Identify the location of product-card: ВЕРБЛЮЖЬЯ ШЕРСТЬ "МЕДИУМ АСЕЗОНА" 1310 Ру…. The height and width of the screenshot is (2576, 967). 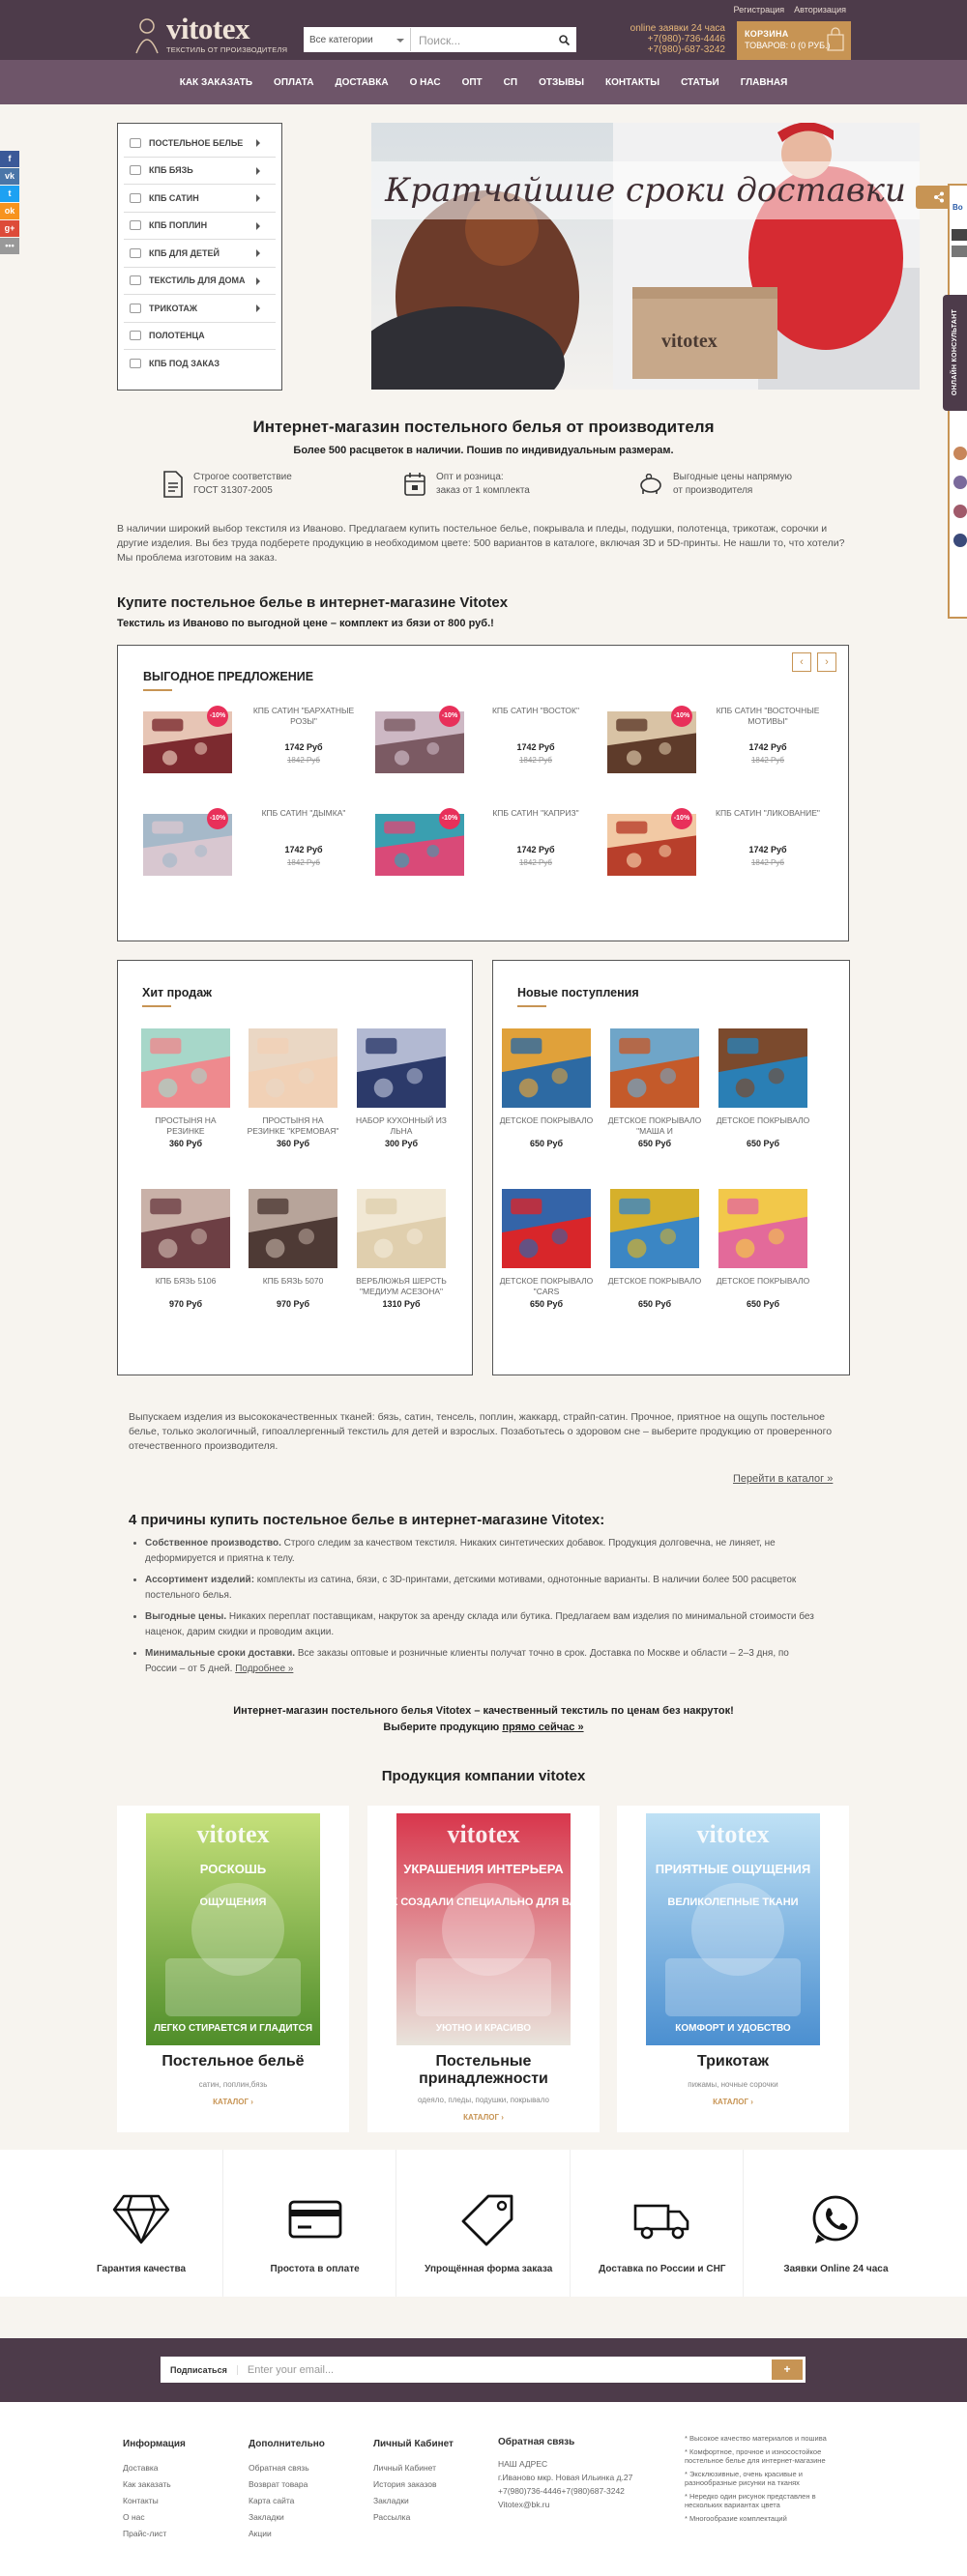
(401, 1266).